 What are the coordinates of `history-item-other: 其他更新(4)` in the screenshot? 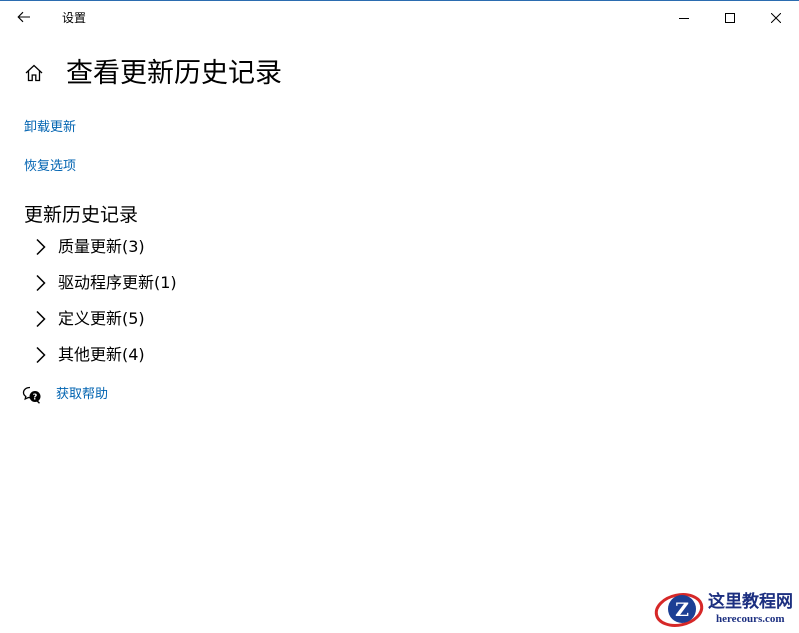 It's located at (103, 355).